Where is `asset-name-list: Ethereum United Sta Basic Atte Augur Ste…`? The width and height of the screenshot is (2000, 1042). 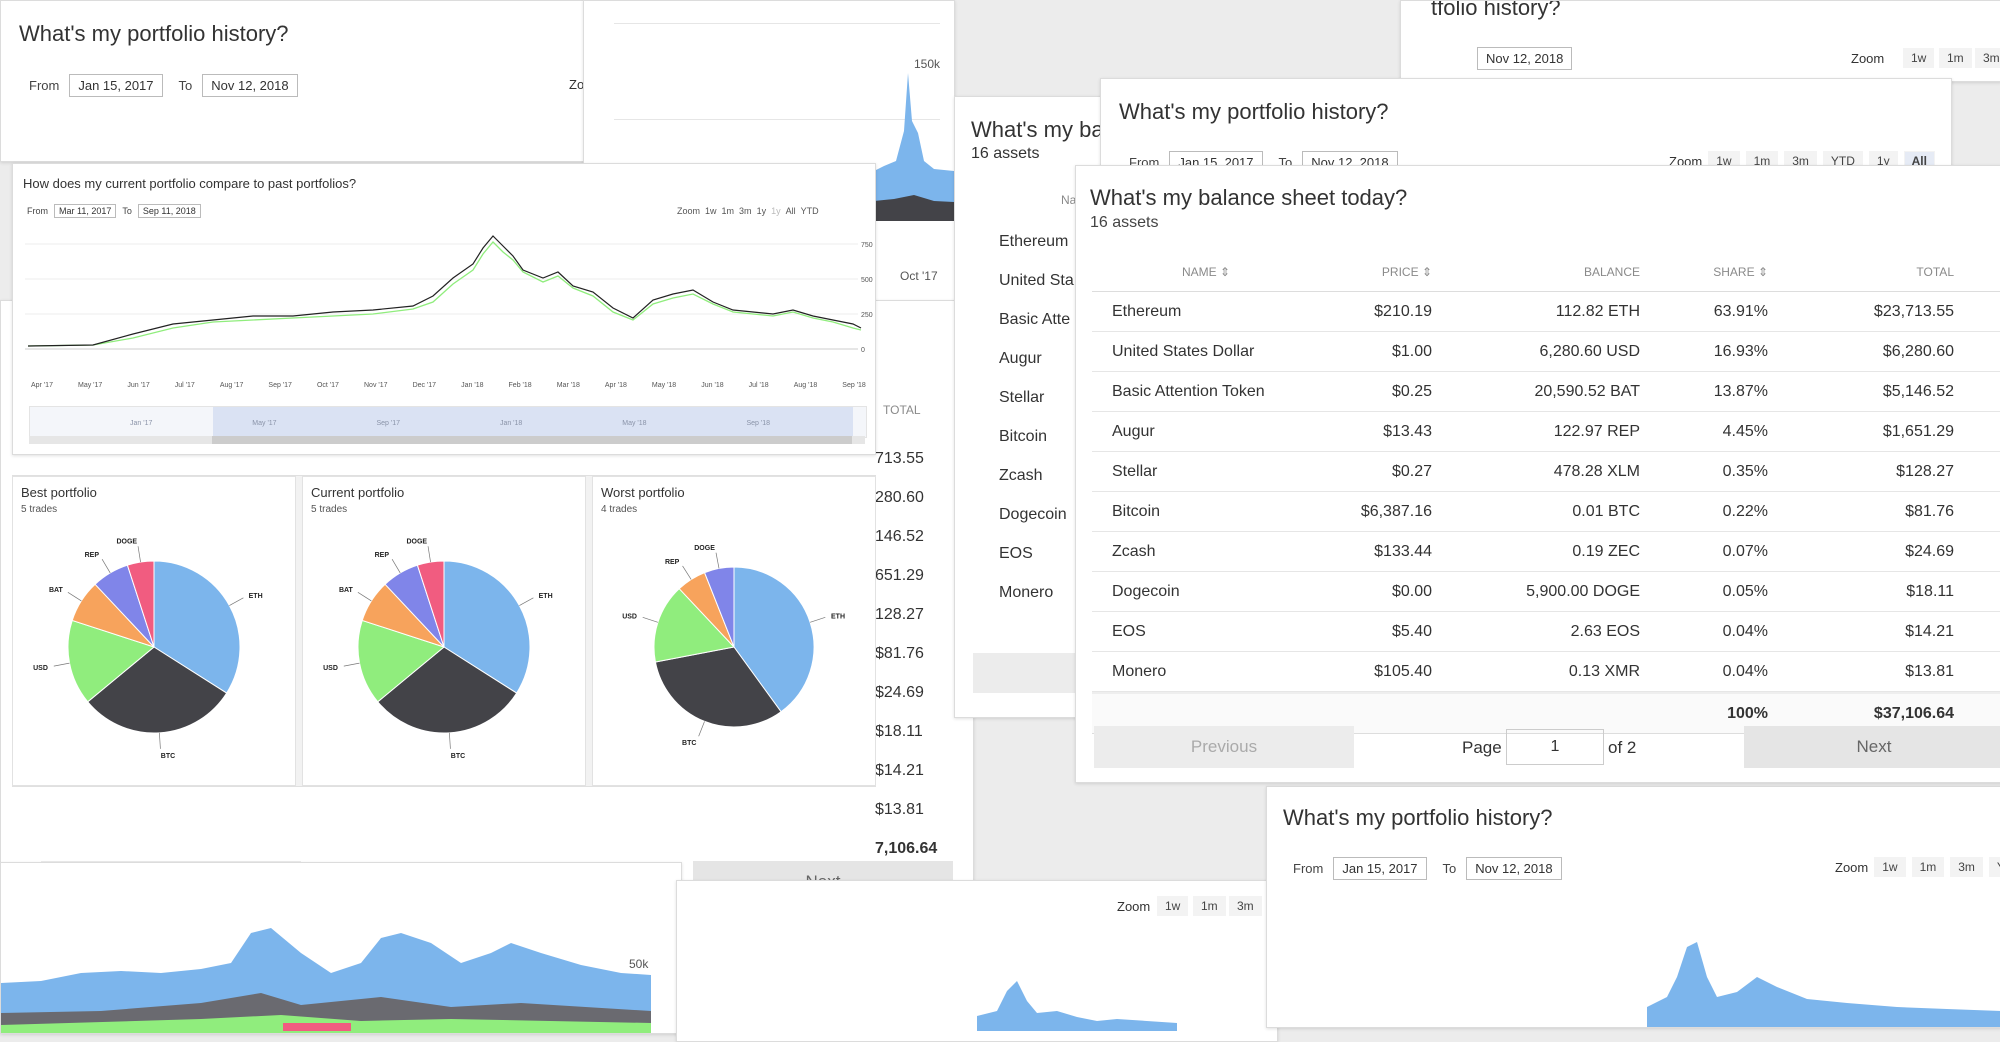 asset-name-list: Ethereum United Sta Basic Atte Augur Ste… is located at coordinates (1036, 417).